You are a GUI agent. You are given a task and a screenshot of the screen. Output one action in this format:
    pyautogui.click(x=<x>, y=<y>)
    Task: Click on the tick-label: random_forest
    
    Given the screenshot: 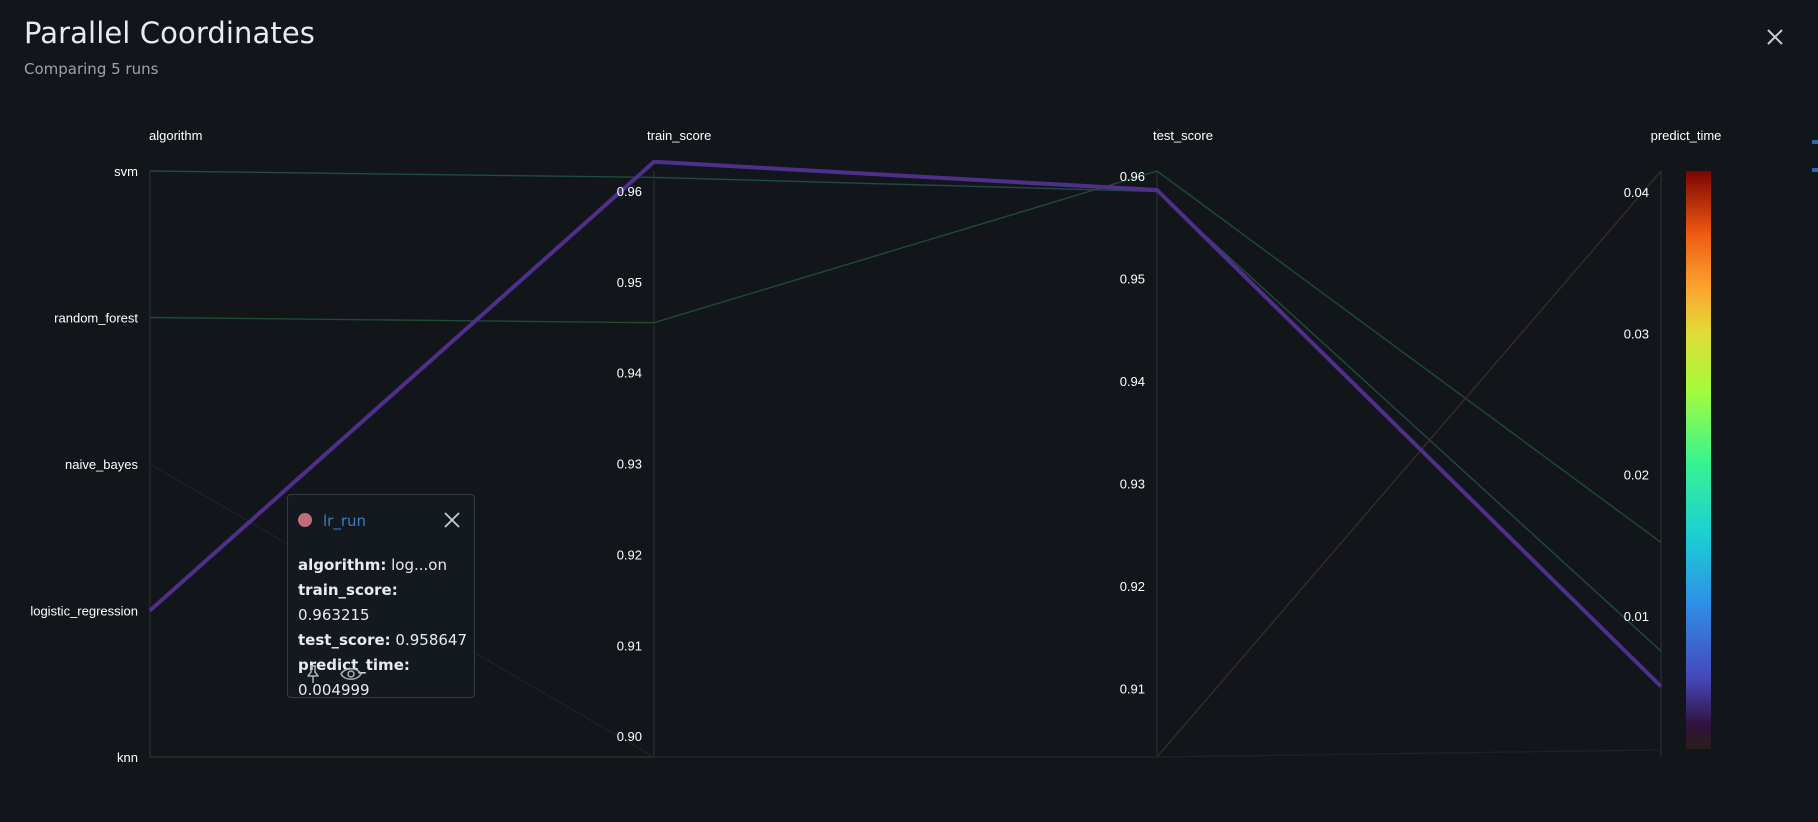 What is the action you would take?
    pyautogui.click(x=96, y=318)
    